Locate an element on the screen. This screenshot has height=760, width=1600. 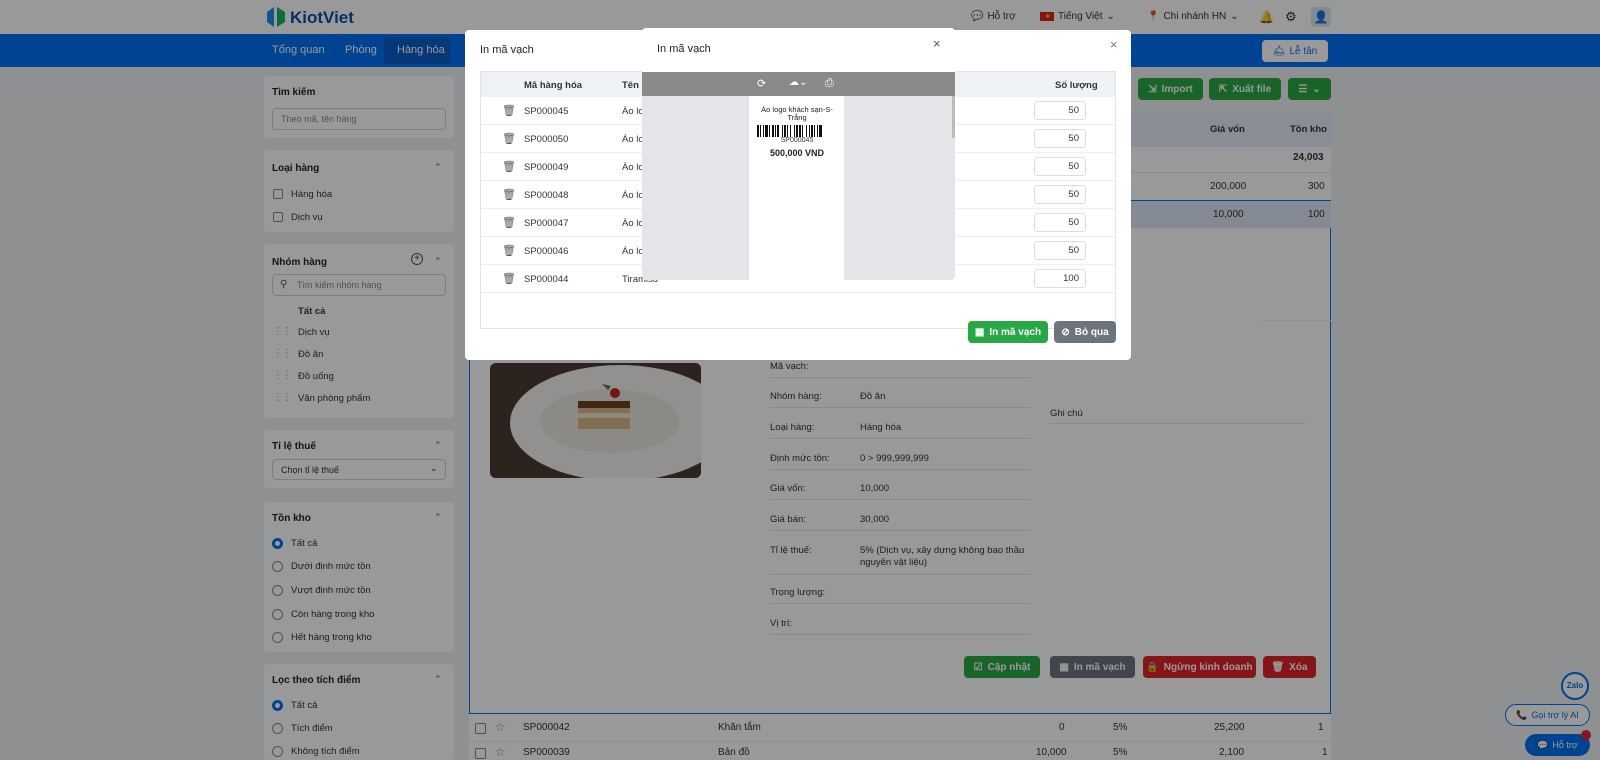
cloud-download-icon: ☁⌄ is located at coordinates (798, 82).